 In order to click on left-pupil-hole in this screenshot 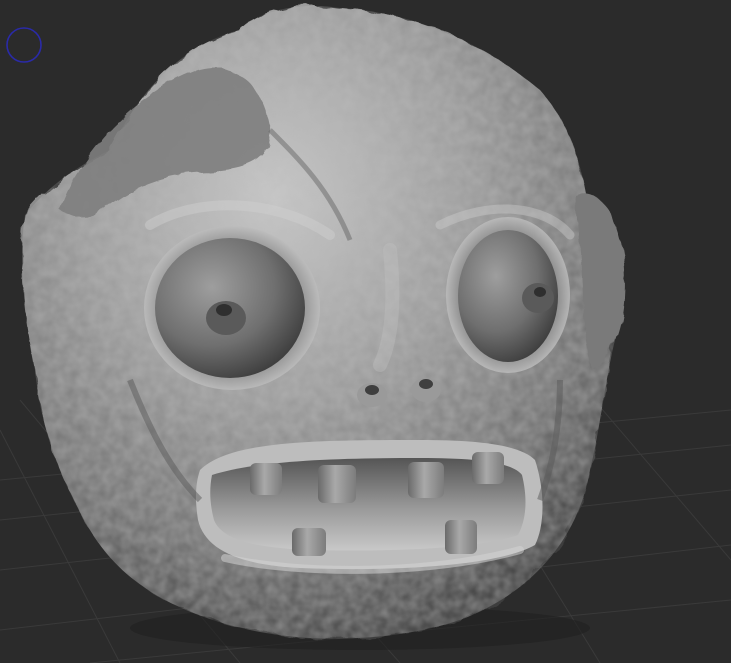, I will do `click(224, 310)`.